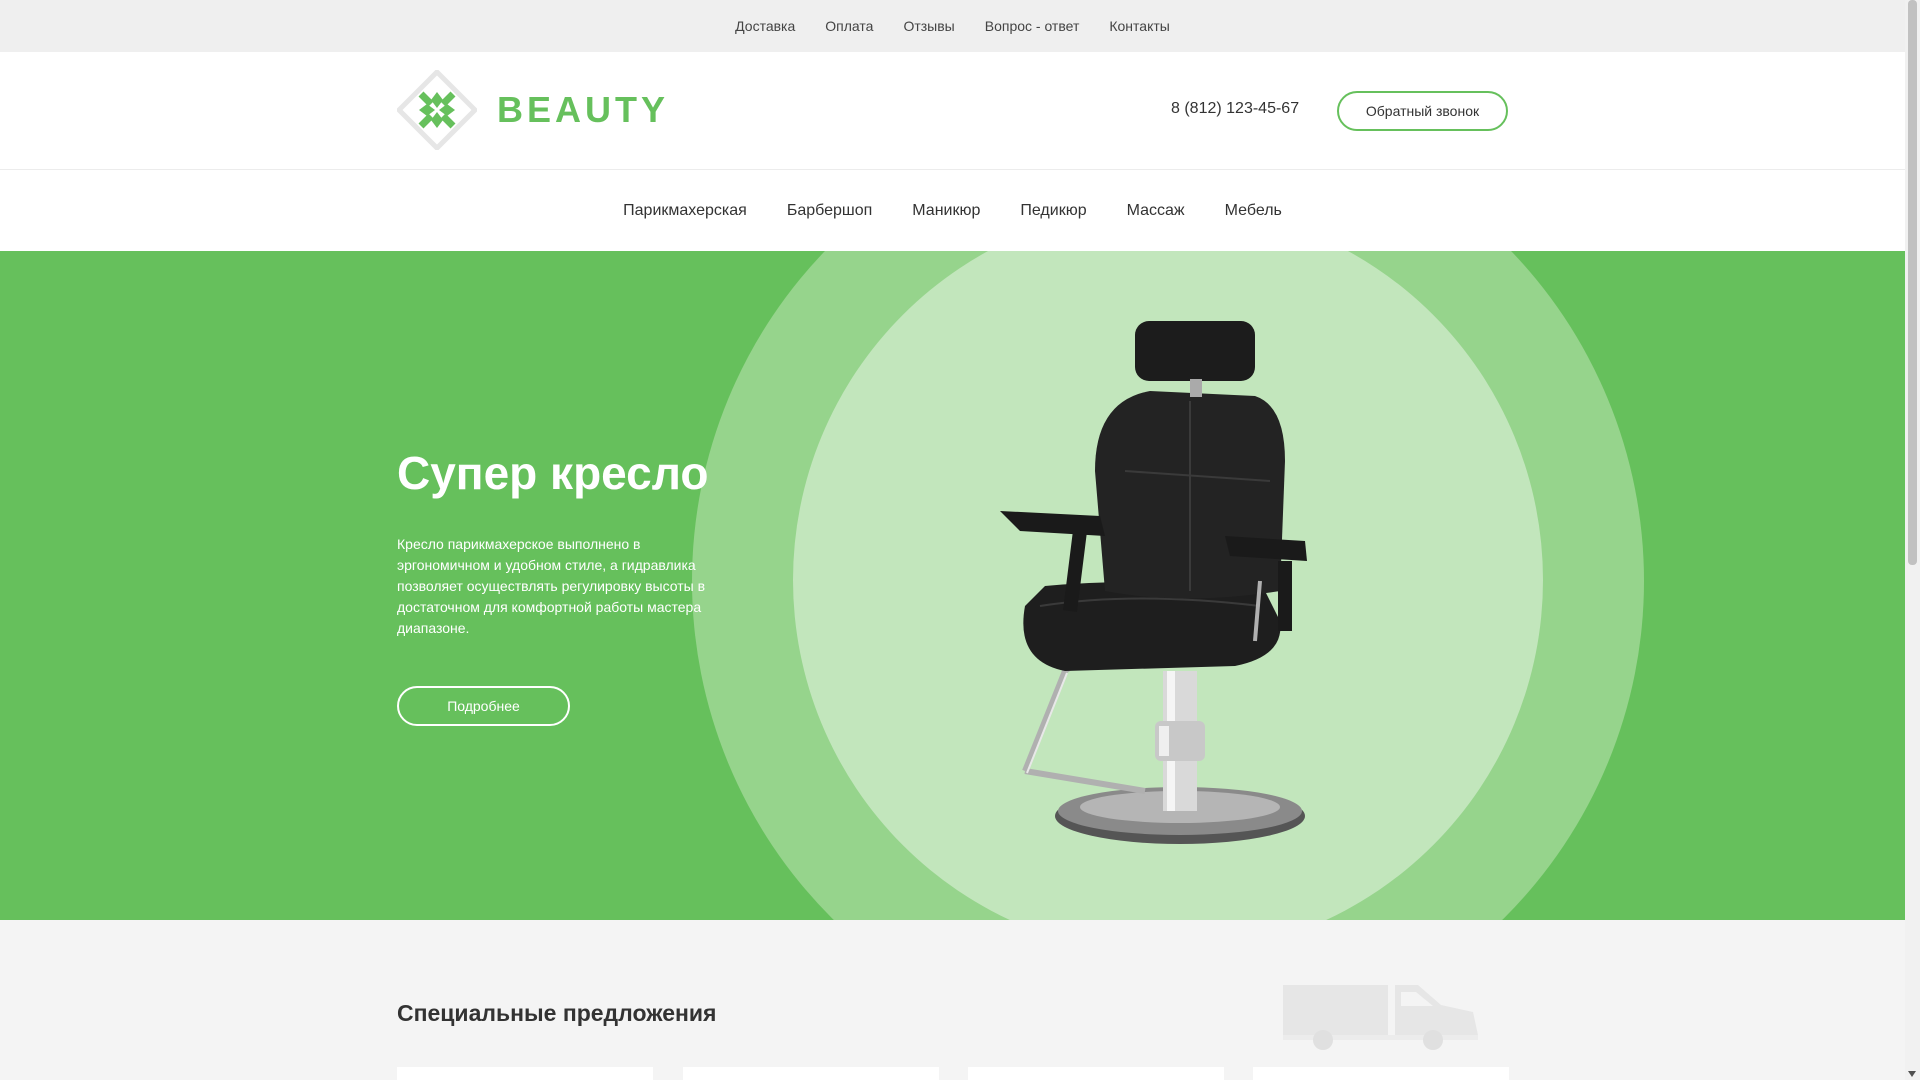 The width and height of the screenshot is (1920, 1080). Describe the element at coordinates (849, 26) in the screenshot. I see `top-nav-payment: Оплата` at that location.